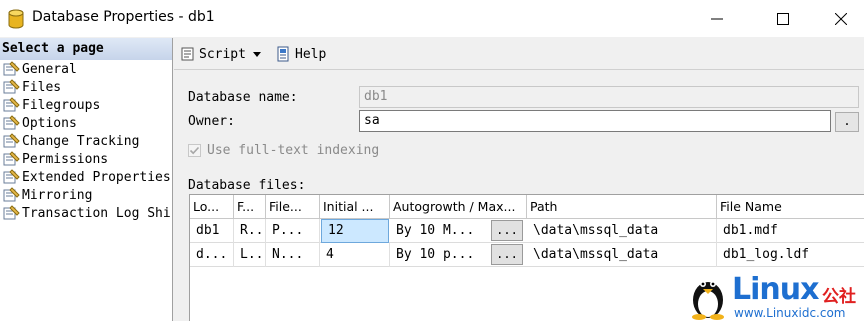 Image resolution: width=864 pixels, height=321 pixels. What do you see at coordinates (355, 231) in the screenshot?
I see `cell-initial-size: 12` at bounding box center [355, 231].